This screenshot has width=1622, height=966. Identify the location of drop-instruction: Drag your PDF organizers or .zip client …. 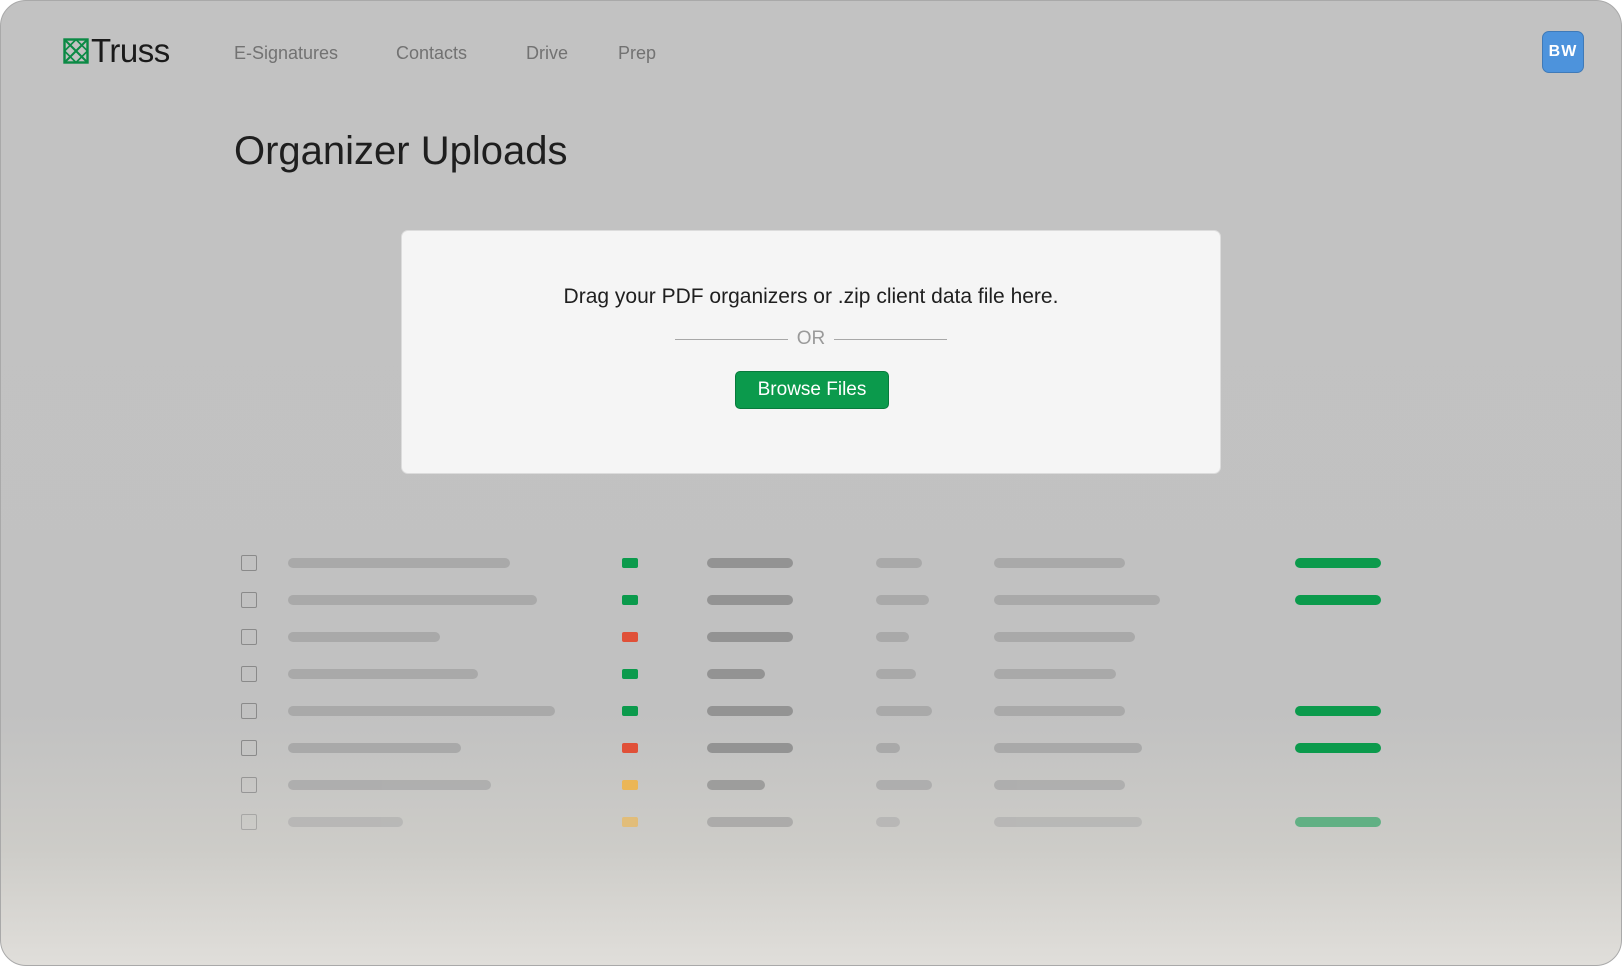
(811, 296).